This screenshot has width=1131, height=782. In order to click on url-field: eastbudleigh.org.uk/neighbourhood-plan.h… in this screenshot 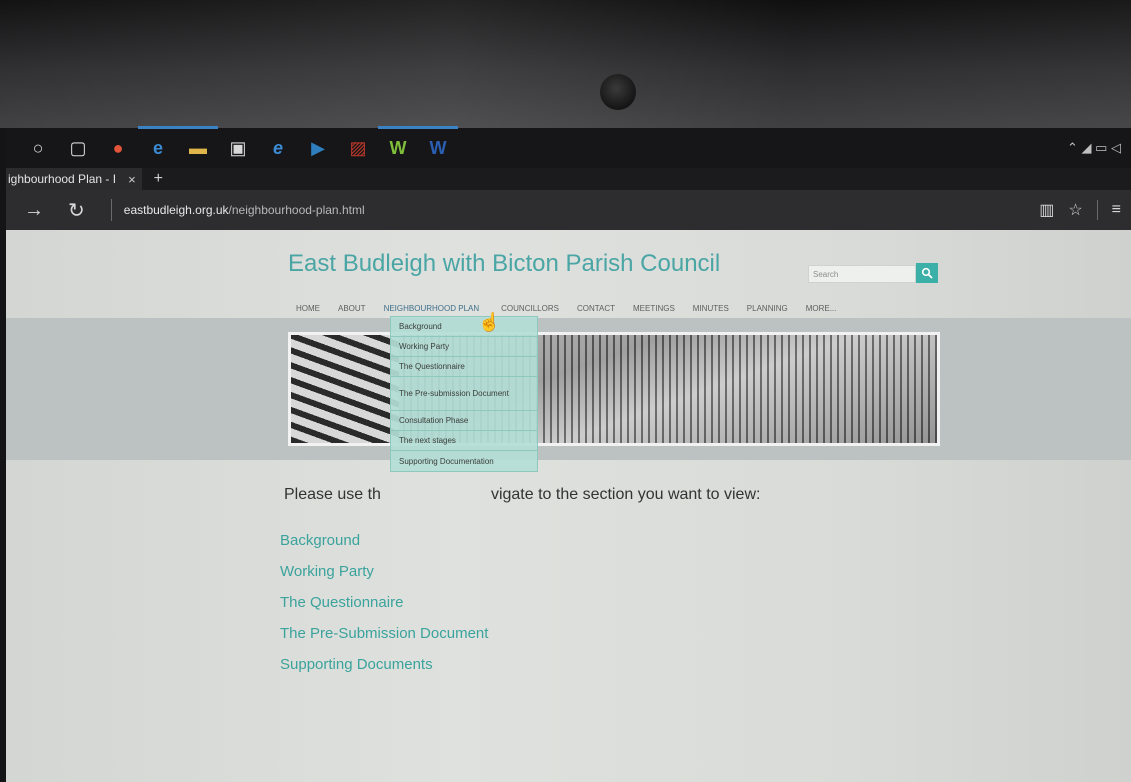, I will do `click(244, 210)`.